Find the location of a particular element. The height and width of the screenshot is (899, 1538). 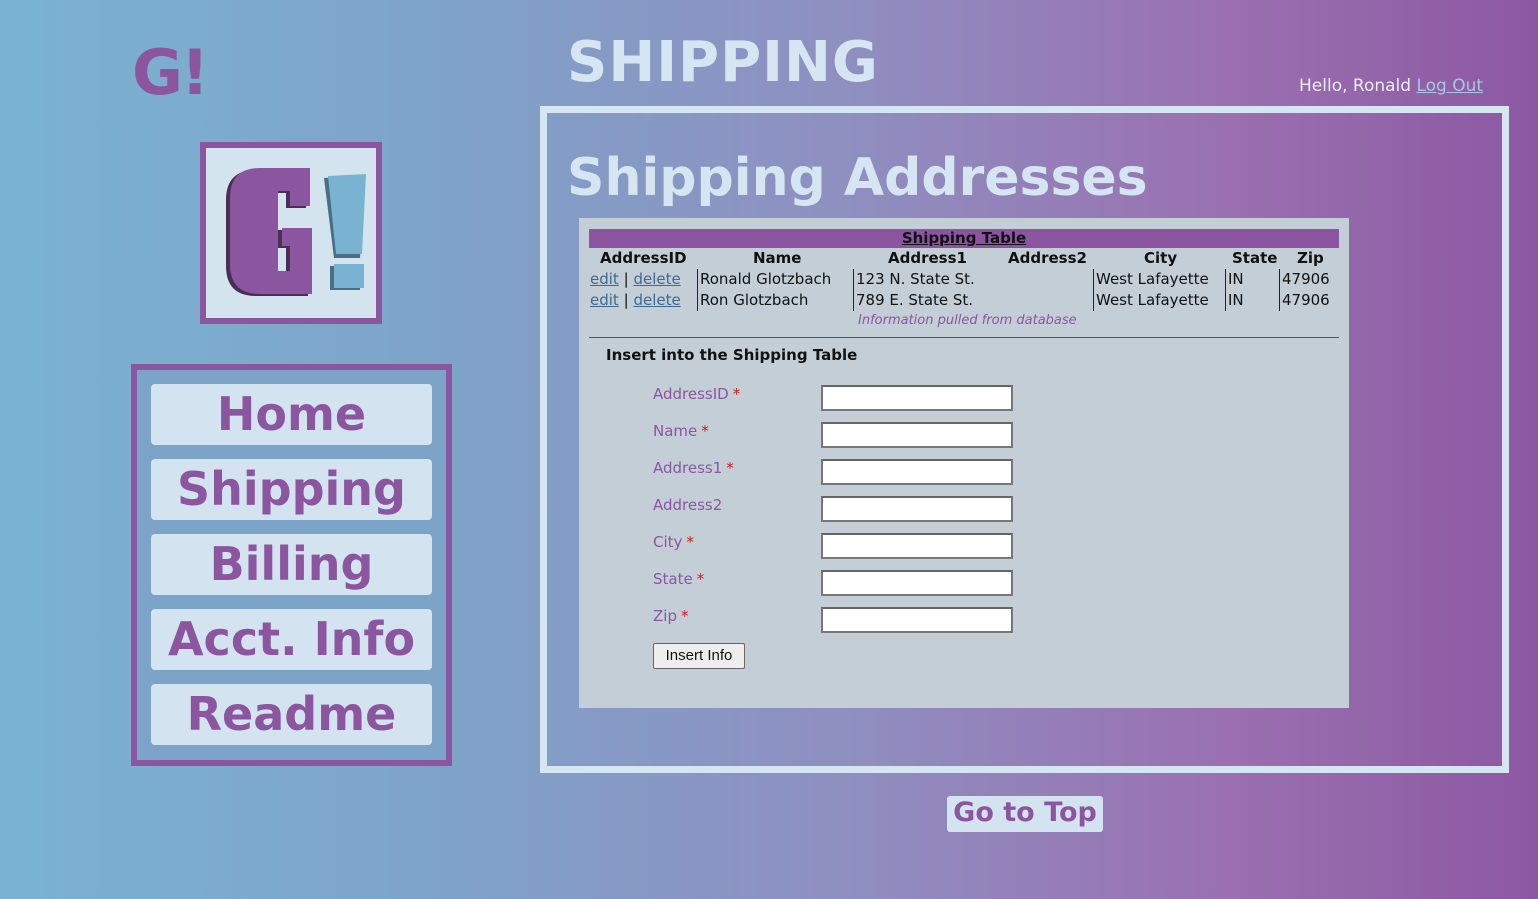

site-logo-text: G! is located at coordinates (170, 72).